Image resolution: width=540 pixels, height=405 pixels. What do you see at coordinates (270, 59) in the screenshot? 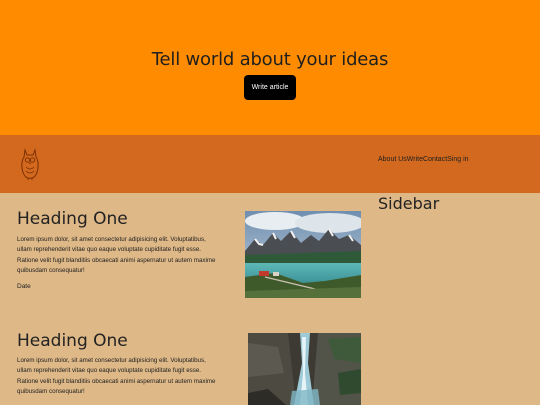
I see `hero-title: Tell world about your ideas` at bounding box center [270, 59].